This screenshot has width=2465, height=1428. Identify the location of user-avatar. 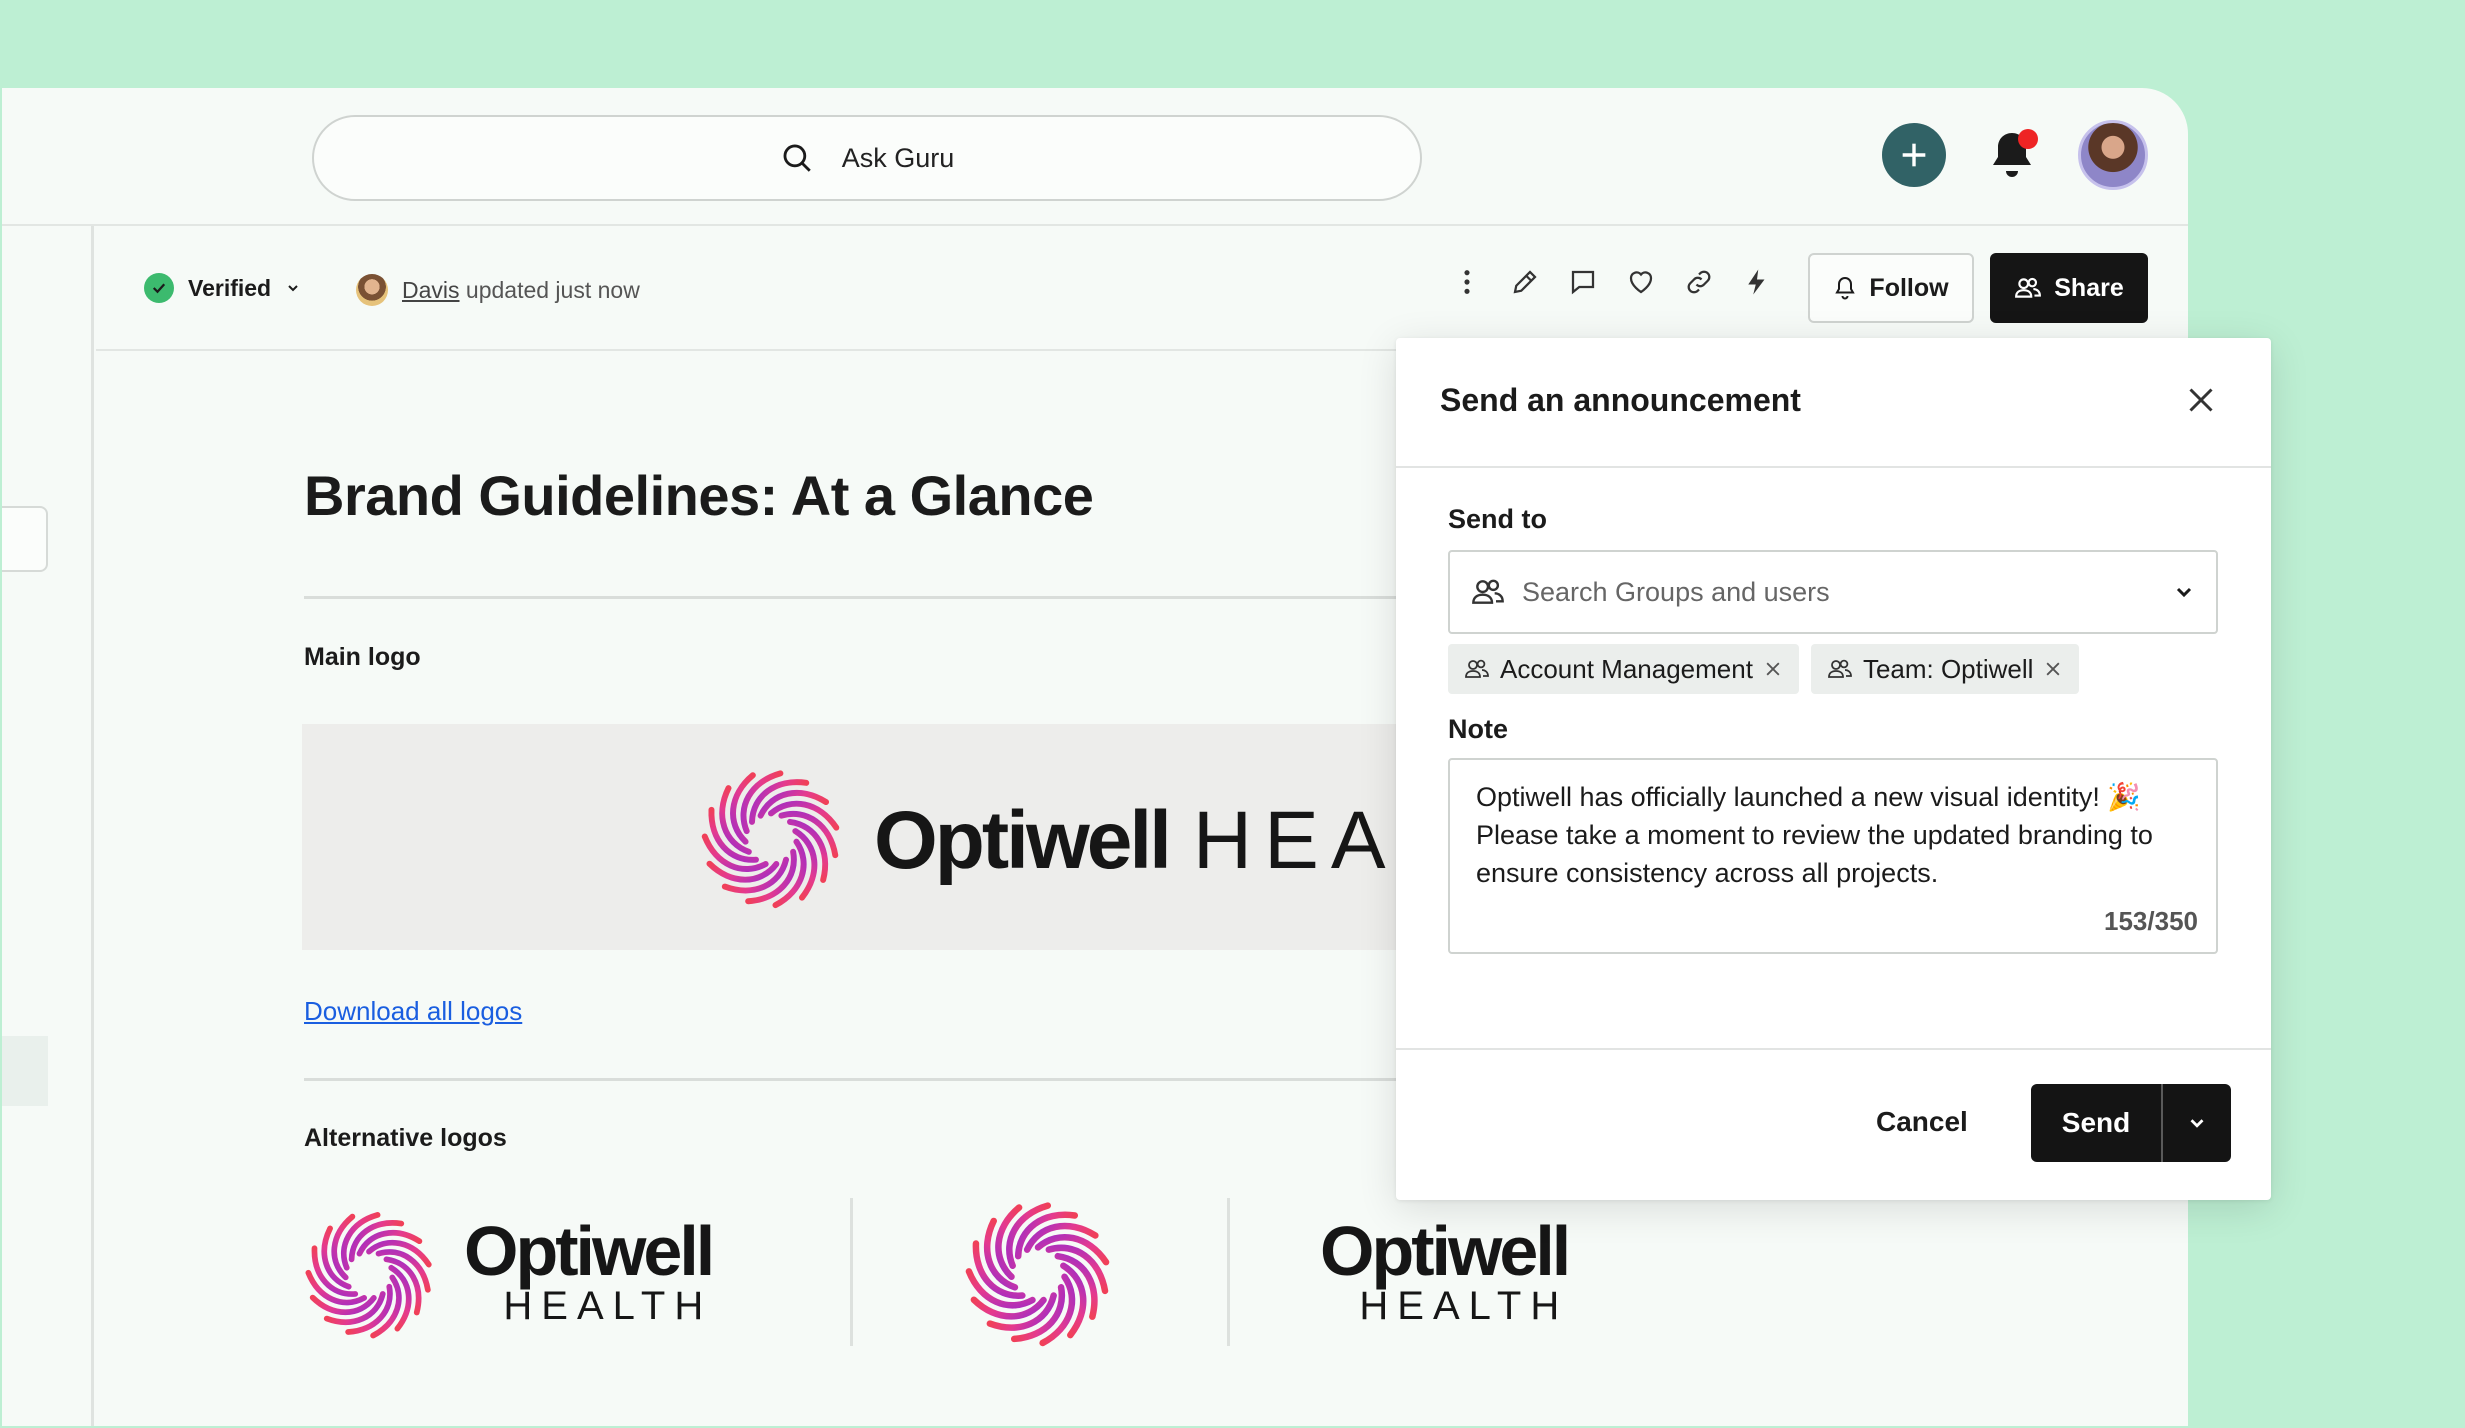
(2113, 155).